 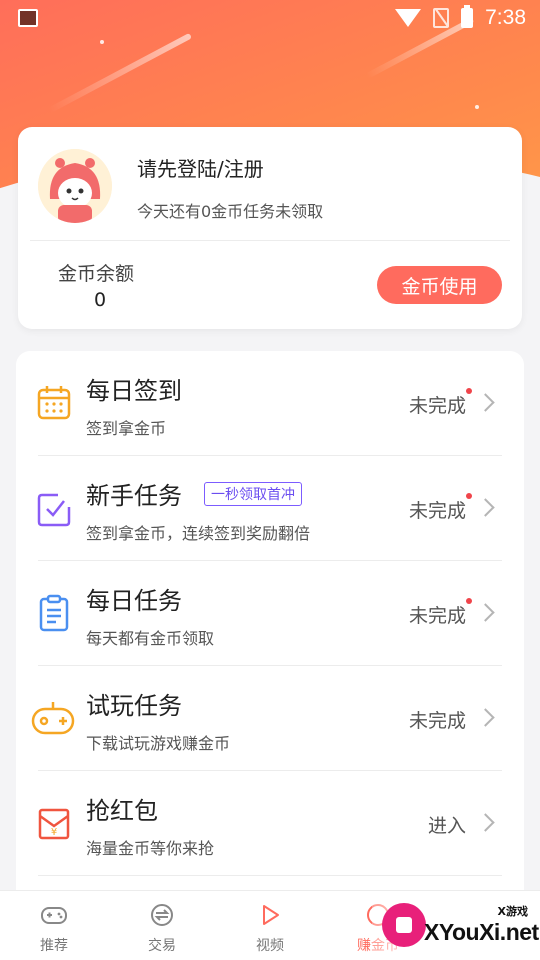 What do you see at coordinates (467, 16) in the screenshot?
I see `battery-charging-icon` at bounding box center [467, 16].